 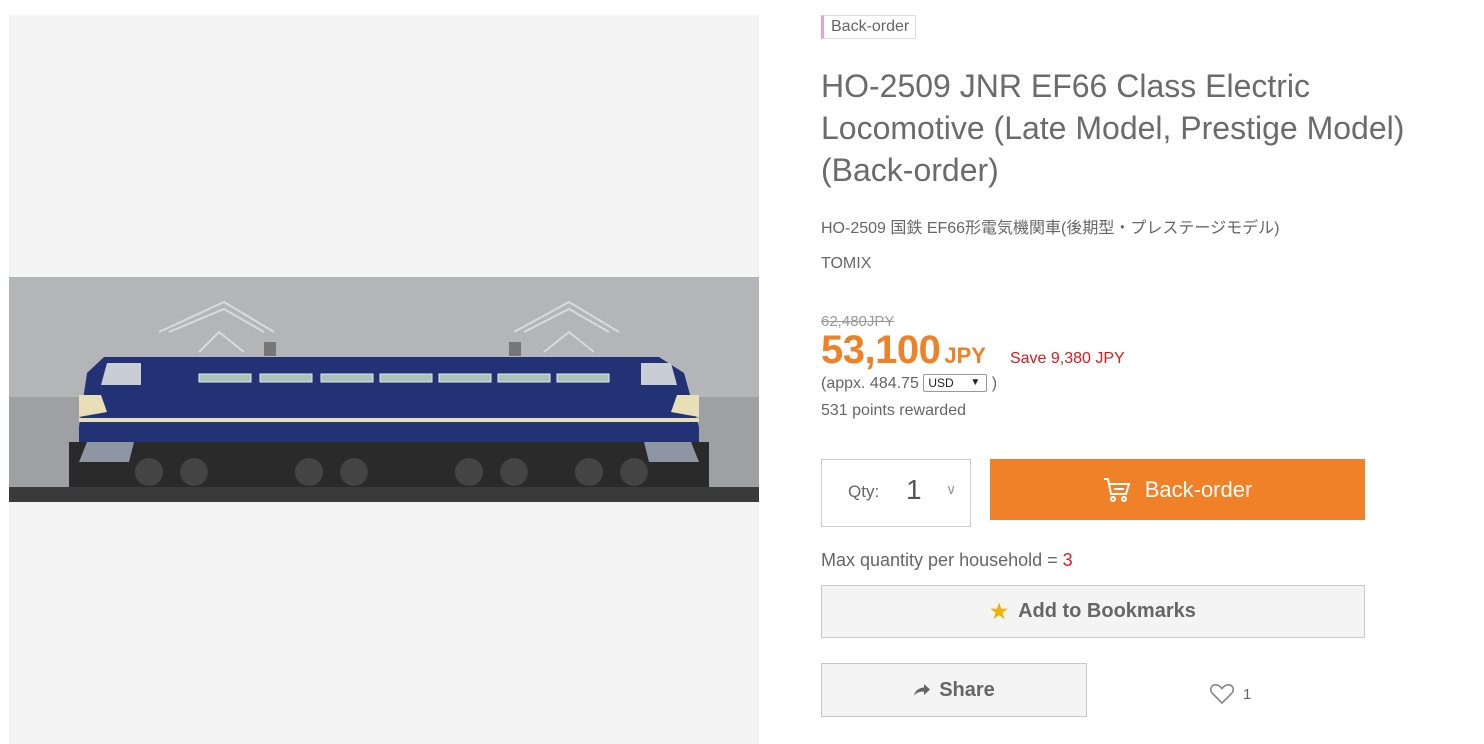 What do you see at coordinates (941, 383) in the screenshot?
I see `currency-select-value: USD` at bounding box center [941, 383].